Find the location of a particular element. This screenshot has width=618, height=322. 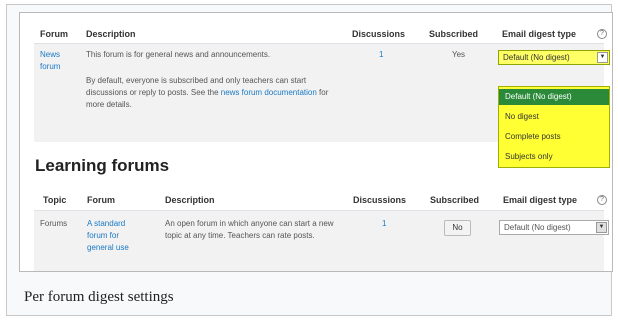

subscribed-status: Yes is located at coordinates (459, 54).